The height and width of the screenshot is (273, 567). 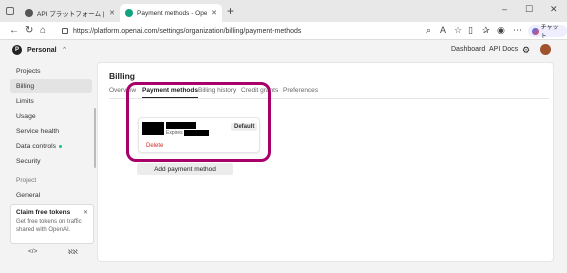 What do you see at coordinates (554, 9) in the screenshot?
I see `close-window-icon: ✕` at bounding box center [554, 9].